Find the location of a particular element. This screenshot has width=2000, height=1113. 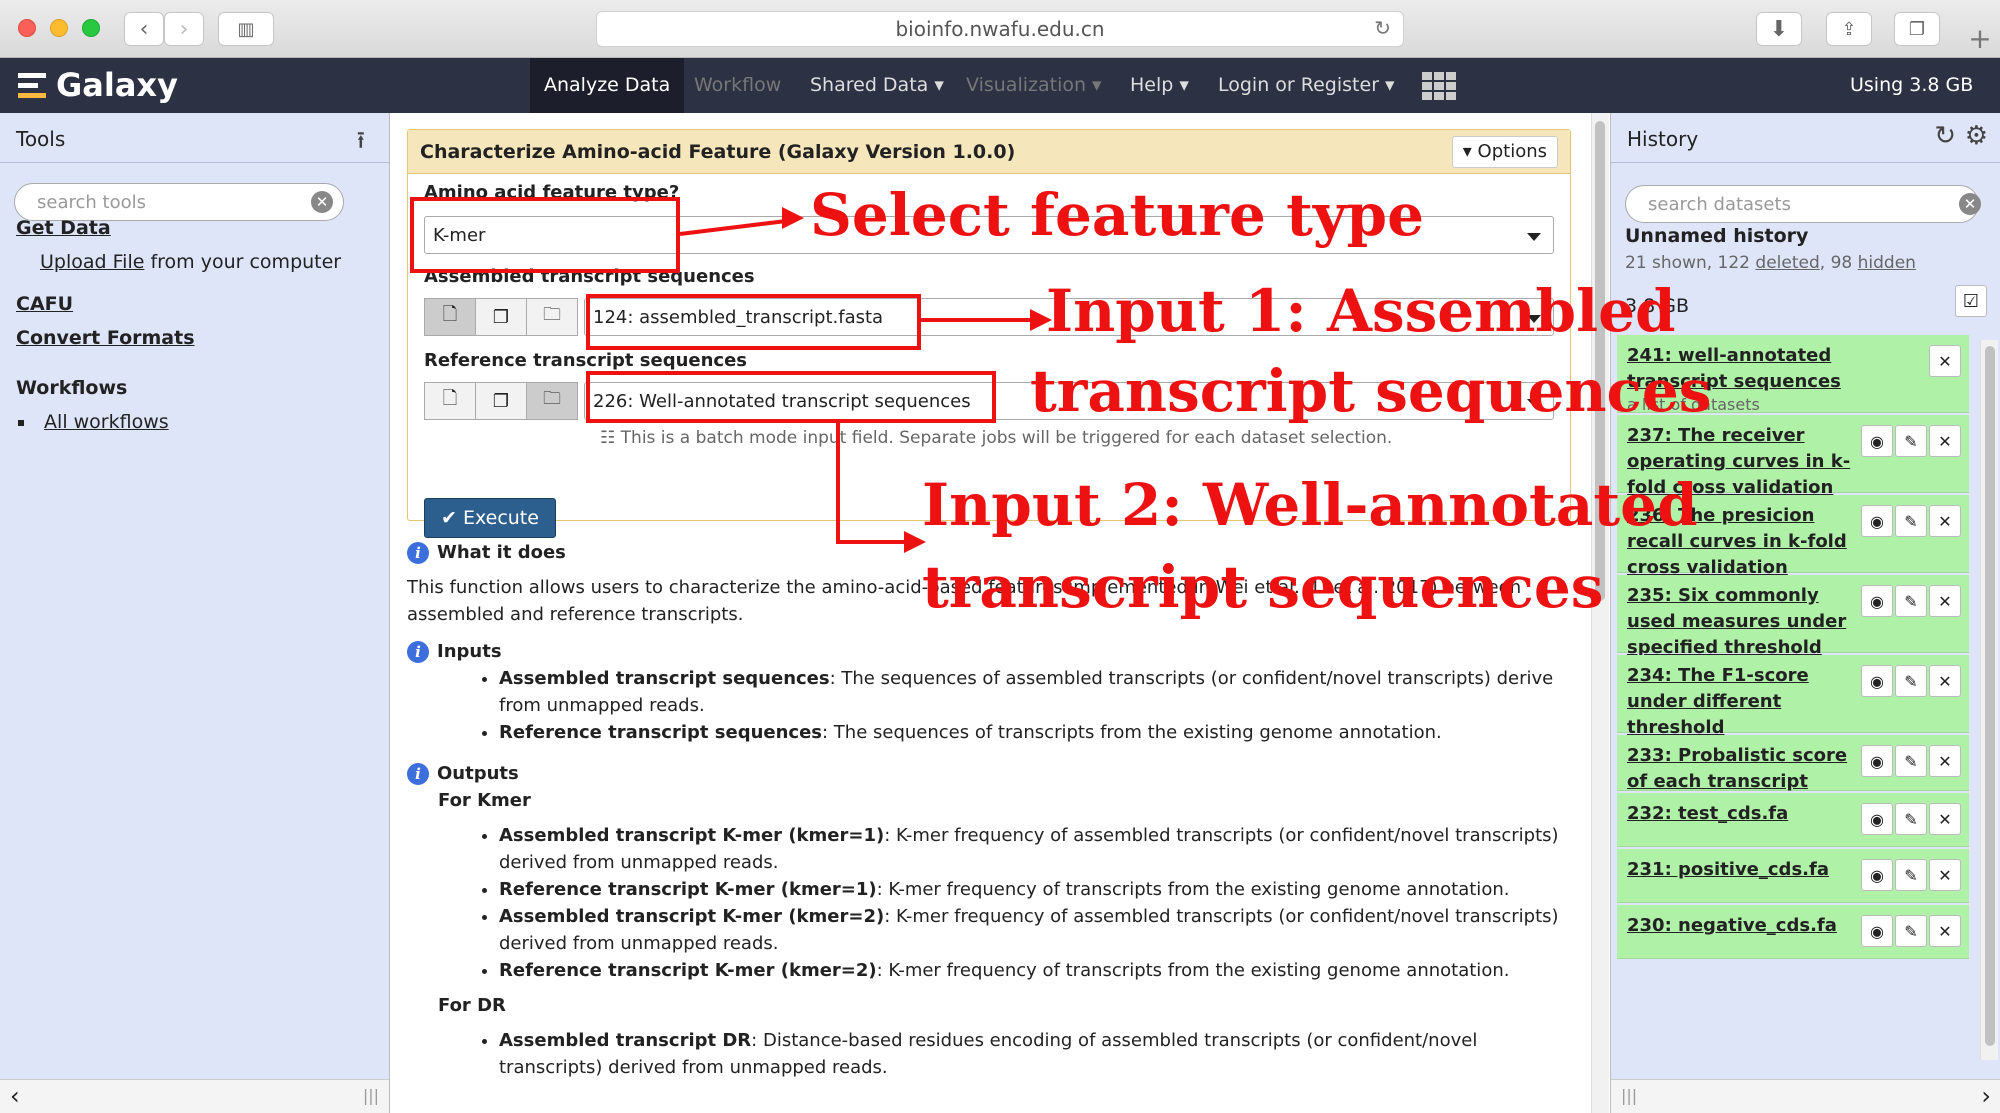

history-item-title: 231: positive_cds.fa is located at coordinates (1743, 870).